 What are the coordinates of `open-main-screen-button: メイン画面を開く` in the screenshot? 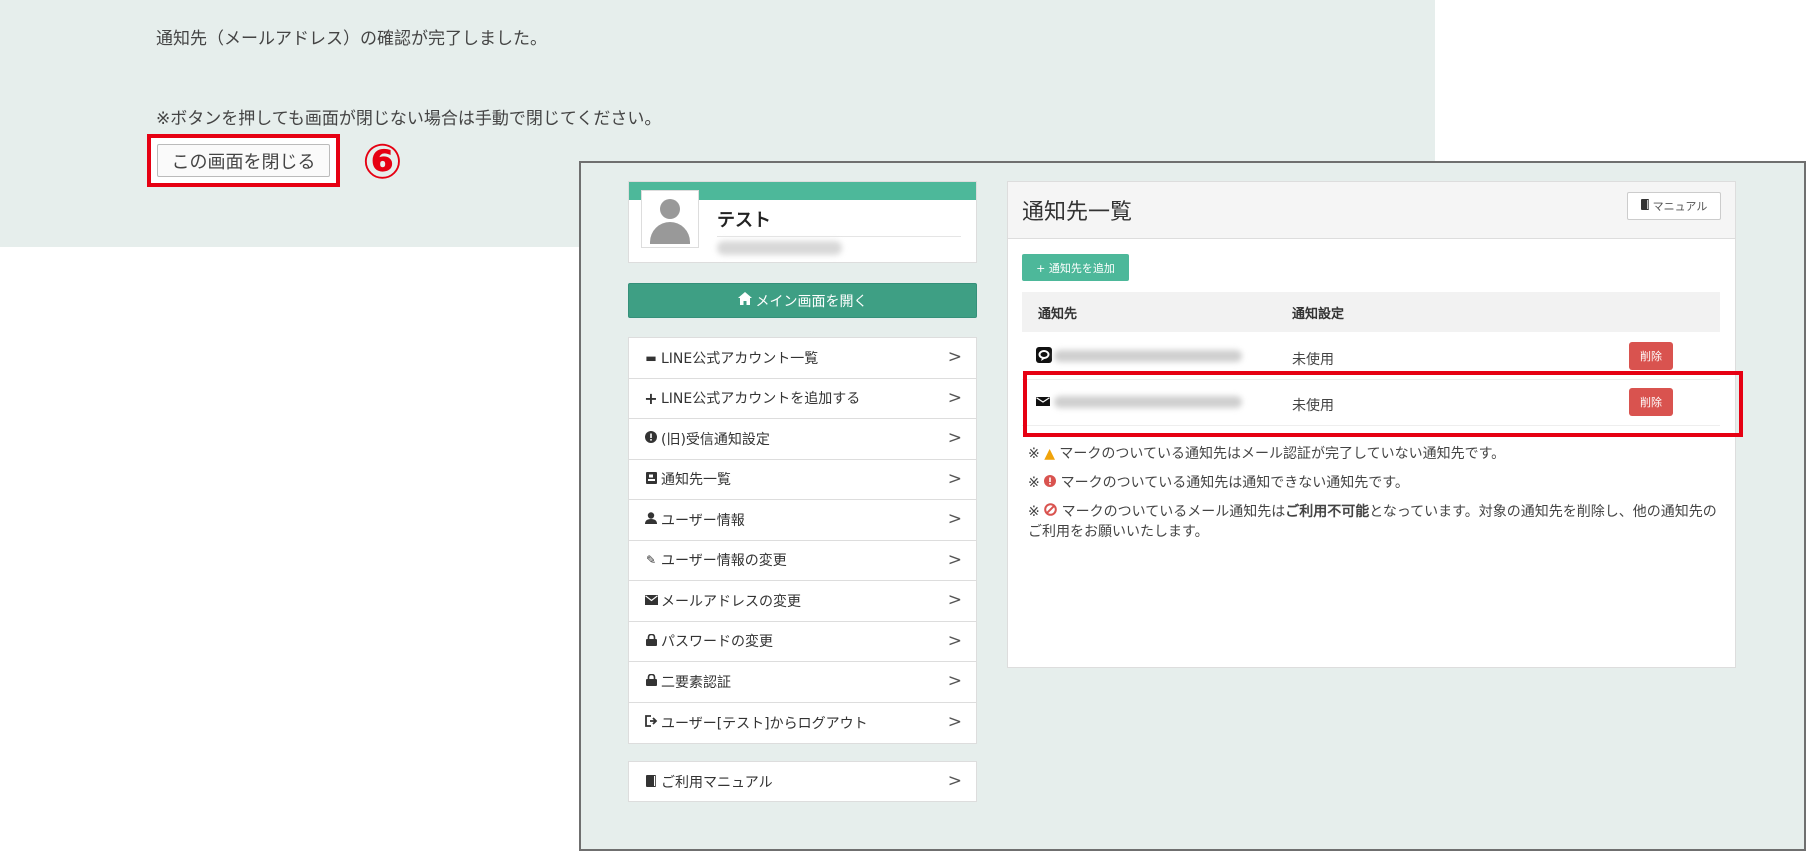 It's located at (802, 300).